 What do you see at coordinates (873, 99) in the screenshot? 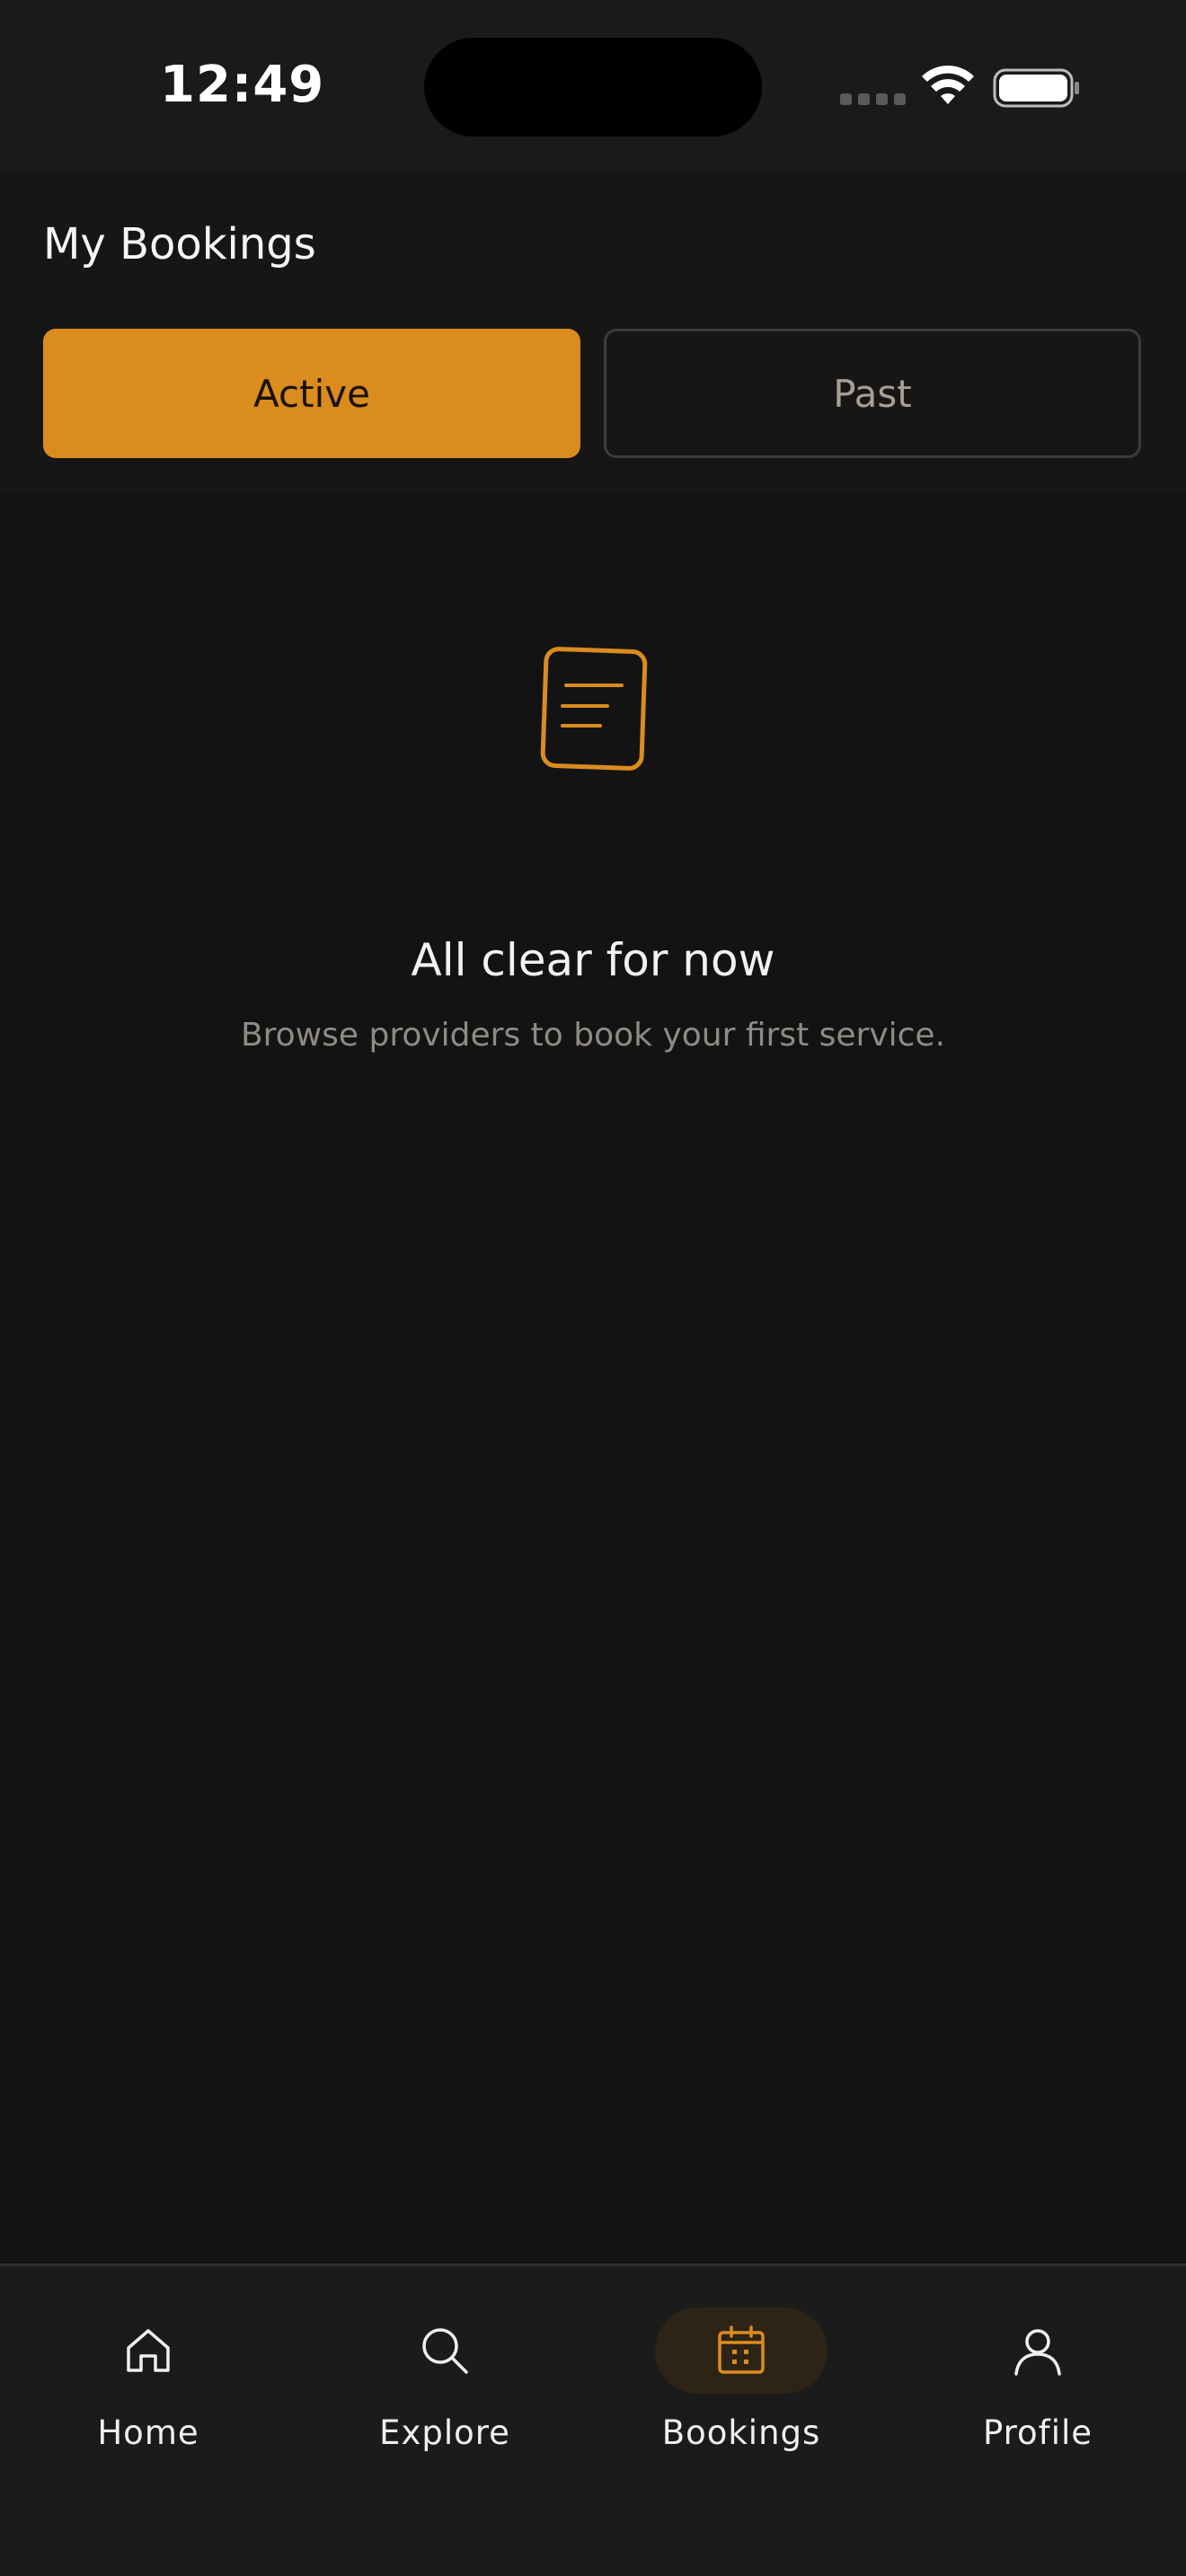
I see `cellular-signal-icon` at bounding box center [873, 99].